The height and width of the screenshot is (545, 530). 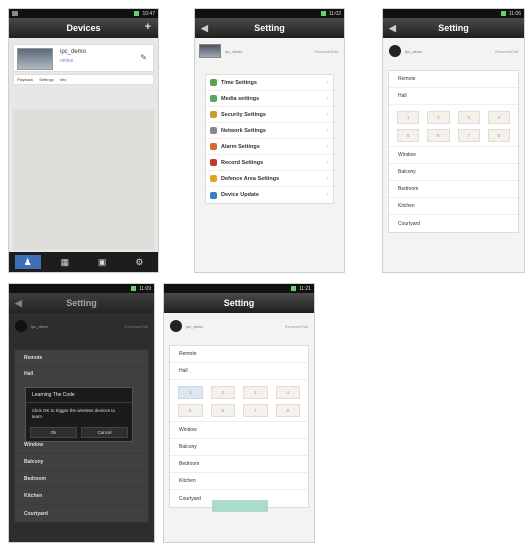 What do you see at coordinates (139, 262) in the screenshot?
I see `gear-icon: ⚙` at bounding box center [139, 262].